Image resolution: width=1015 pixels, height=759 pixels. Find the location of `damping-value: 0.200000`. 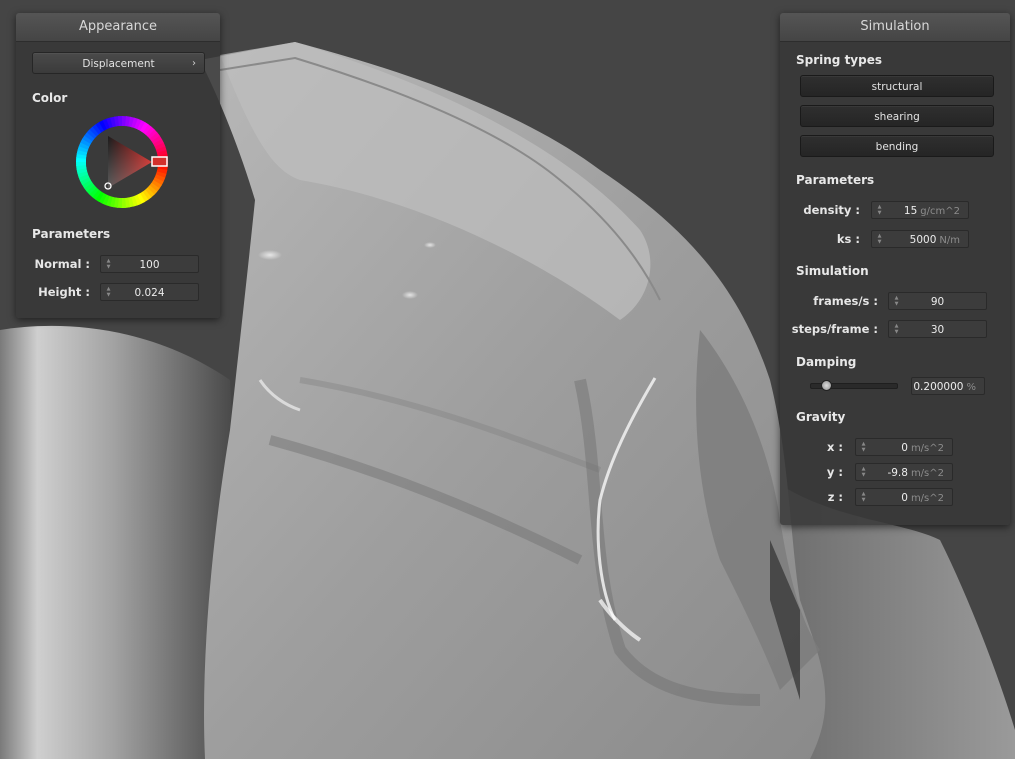

damping-value: 0.200000 is located at coordinates (938, 387).